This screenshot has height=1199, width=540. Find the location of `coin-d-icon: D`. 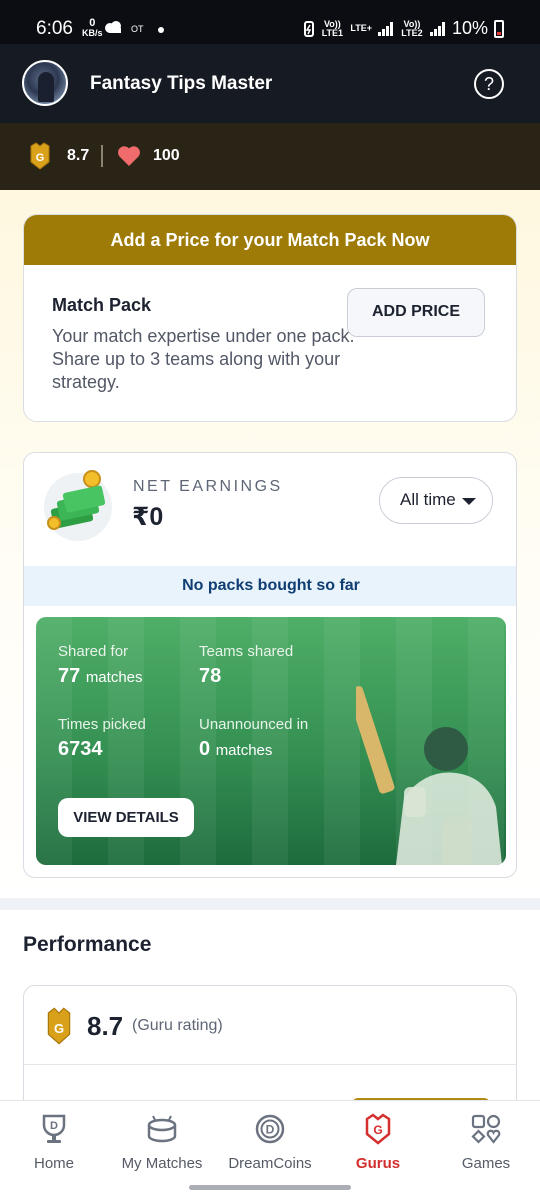

coin-d-icon: D is located at coordinates (270, 1129).